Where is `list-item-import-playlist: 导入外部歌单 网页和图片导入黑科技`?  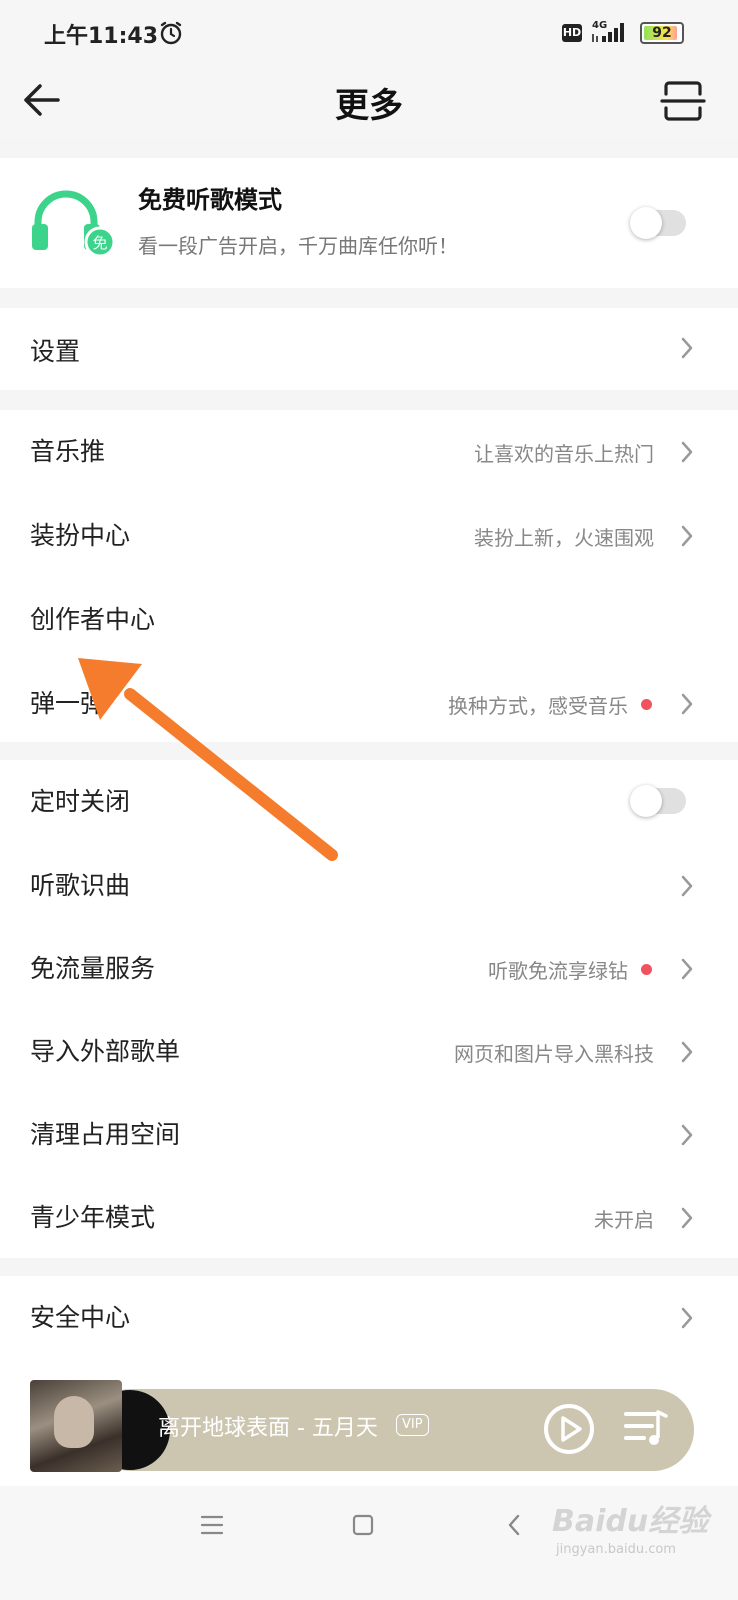 list-item-import-playlist: 导入外部歌单 网页和图片导入黑科技 is located at coordinates (369, 1051).